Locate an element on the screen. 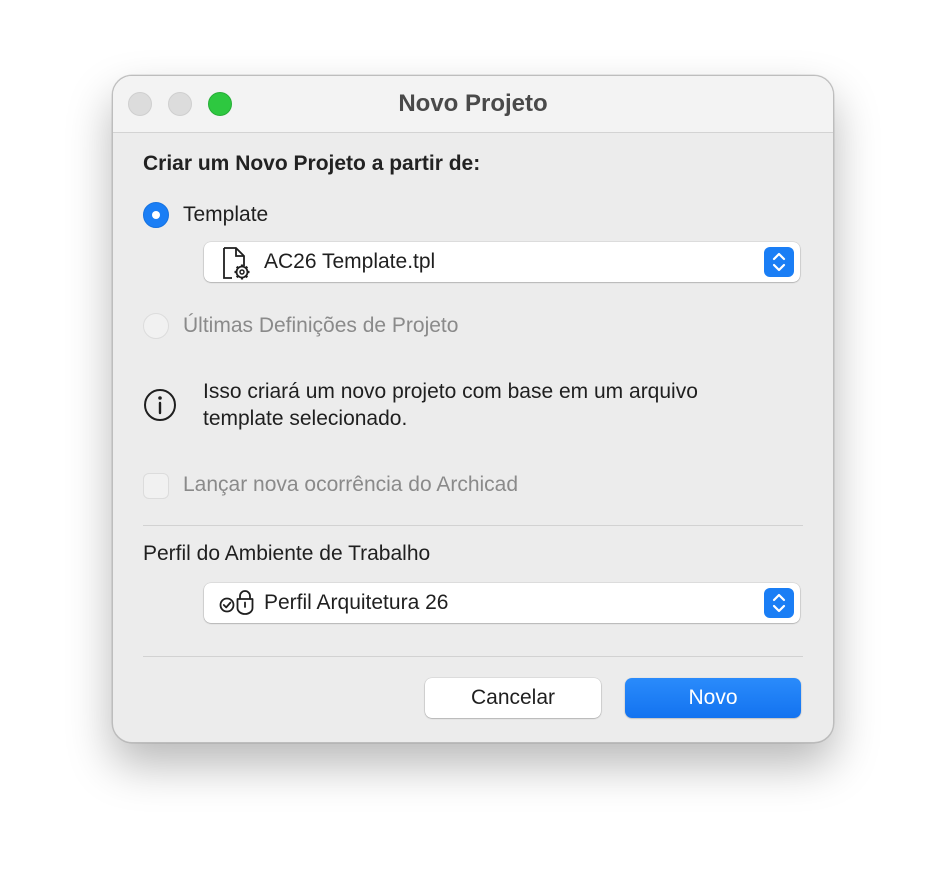 The image size is (944, 890). zoom-window-button is located at coordinates (220, 104).